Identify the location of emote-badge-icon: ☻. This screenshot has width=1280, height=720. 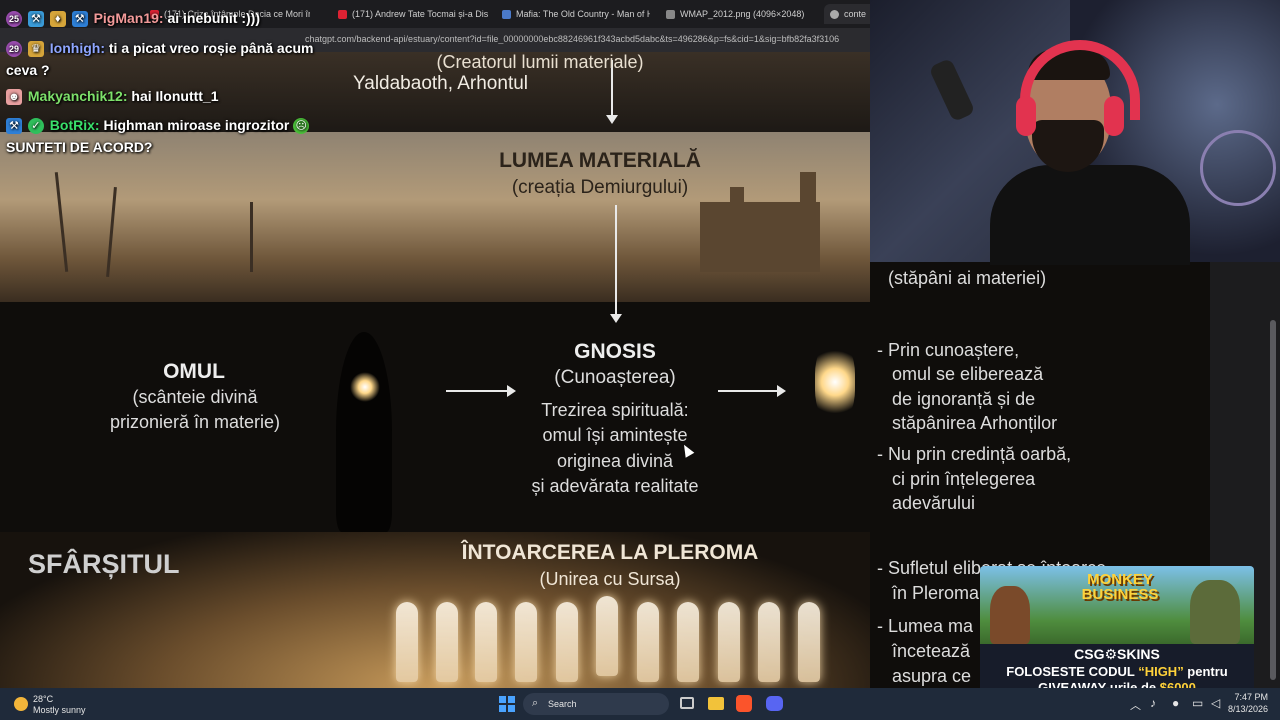
(14, 97).